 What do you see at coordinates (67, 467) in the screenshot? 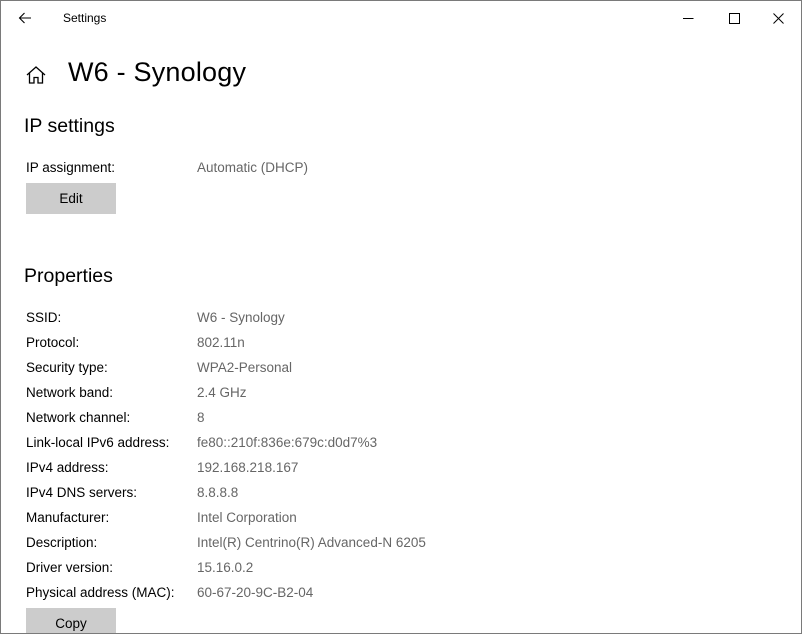
I see `property-label: IPv4 address:` at bounding box center [67, 467].